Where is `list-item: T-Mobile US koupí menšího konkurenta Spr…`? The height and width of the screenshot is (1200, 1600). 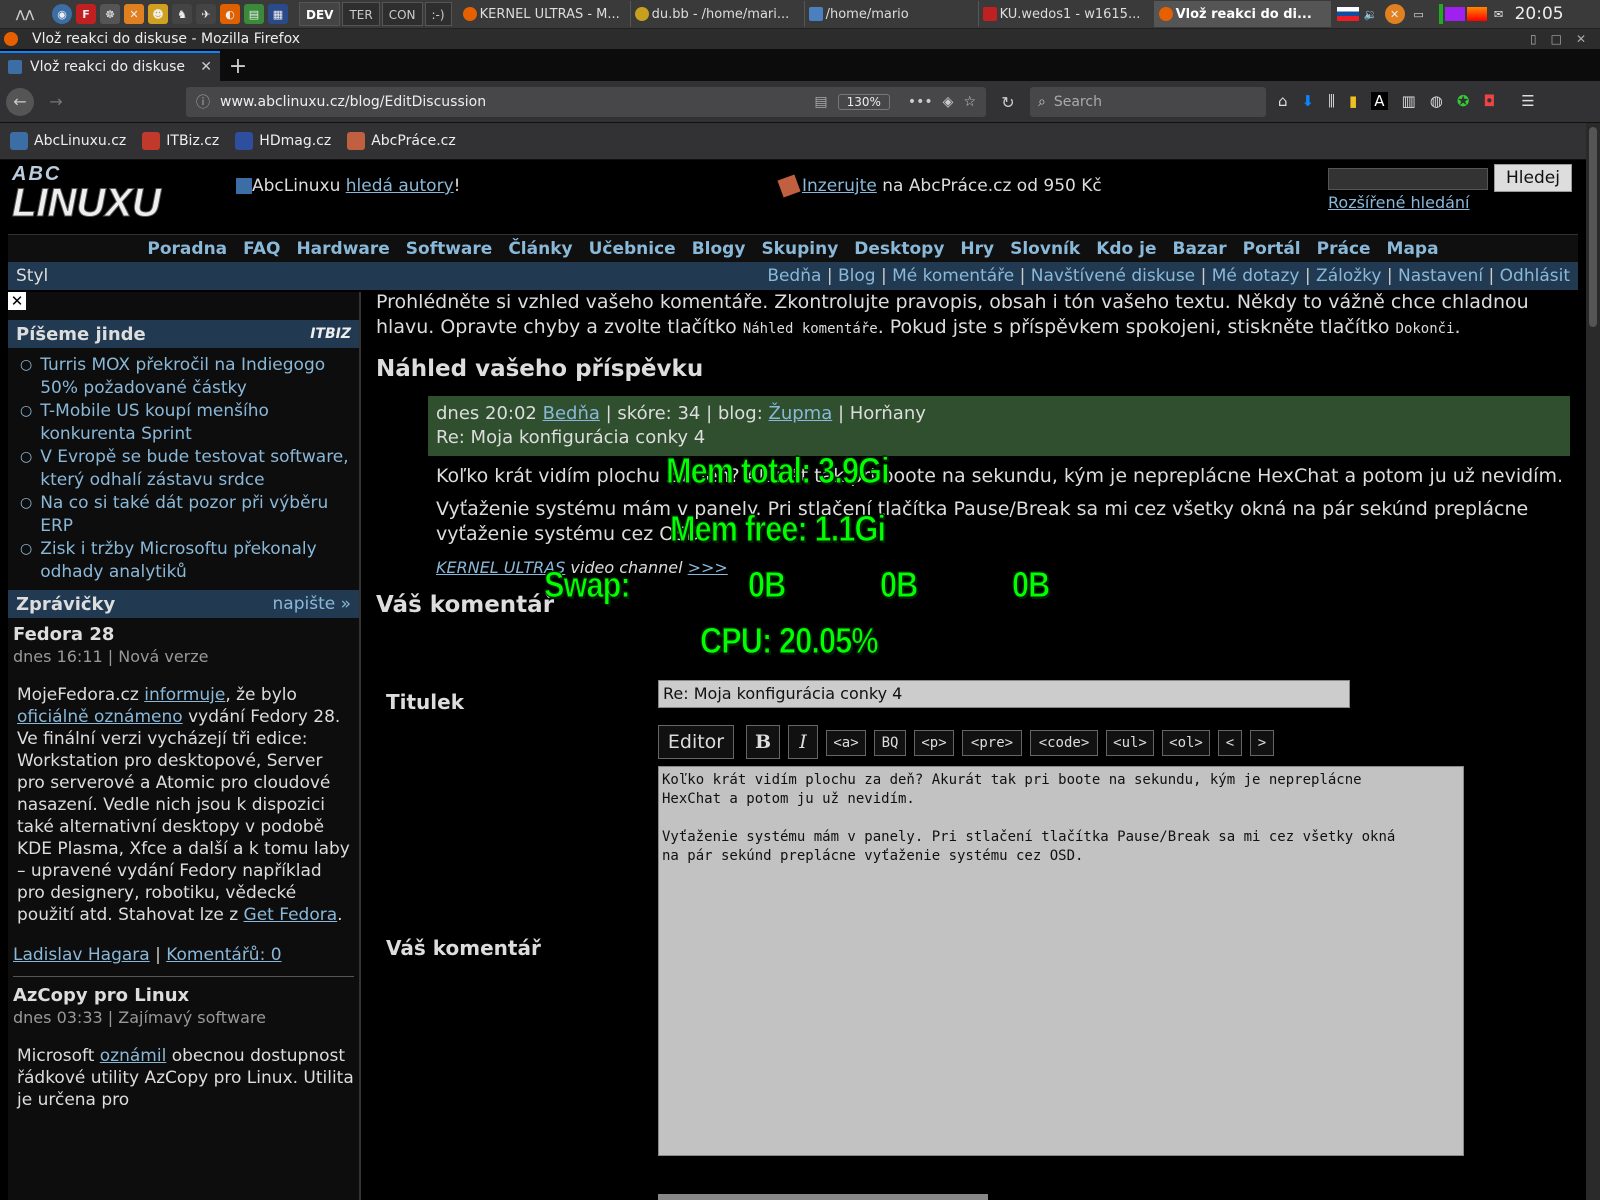
list-item: T-Mobile US koupí menšího konkurenta Spr… is located at coordinates (184, 423).